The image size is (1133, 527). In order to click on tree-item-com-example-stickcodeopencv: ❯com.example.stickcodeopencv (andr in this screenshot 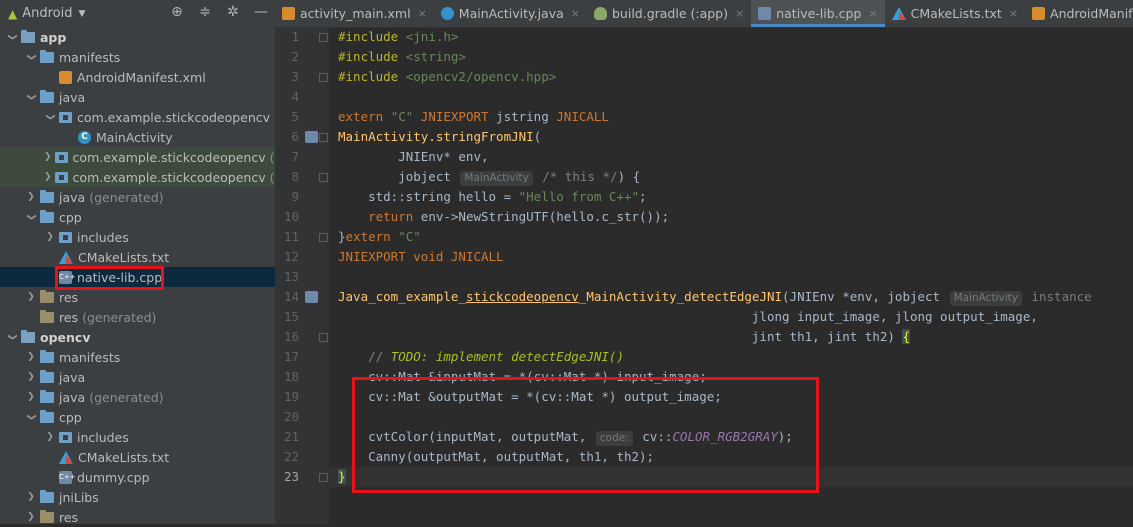, I will do `click(137, 157)`.